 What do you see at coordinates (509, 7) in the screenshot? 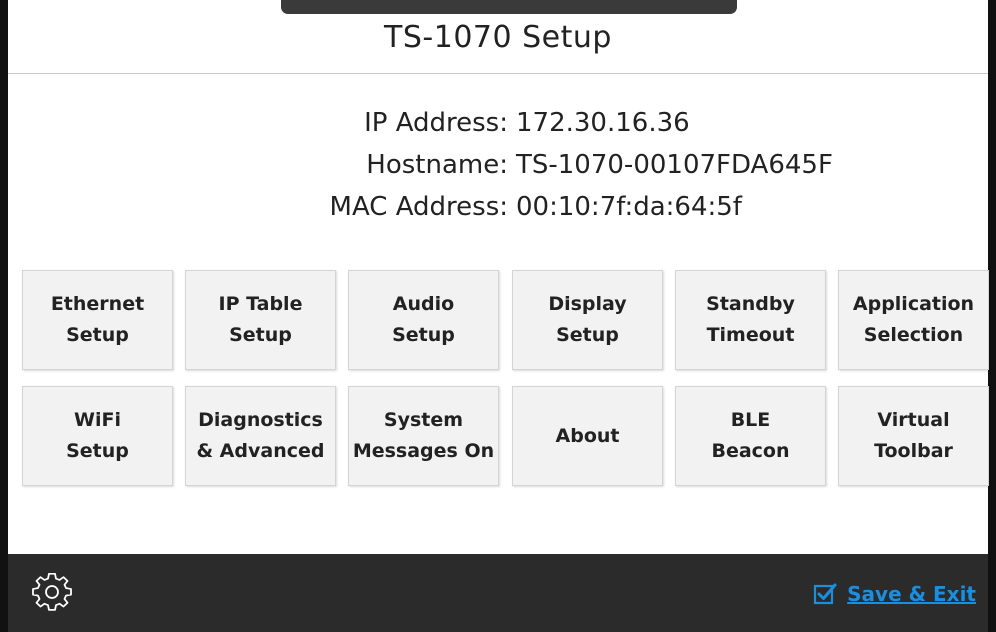
I see `top-bezel-handle` at bounding box center [509, 7].